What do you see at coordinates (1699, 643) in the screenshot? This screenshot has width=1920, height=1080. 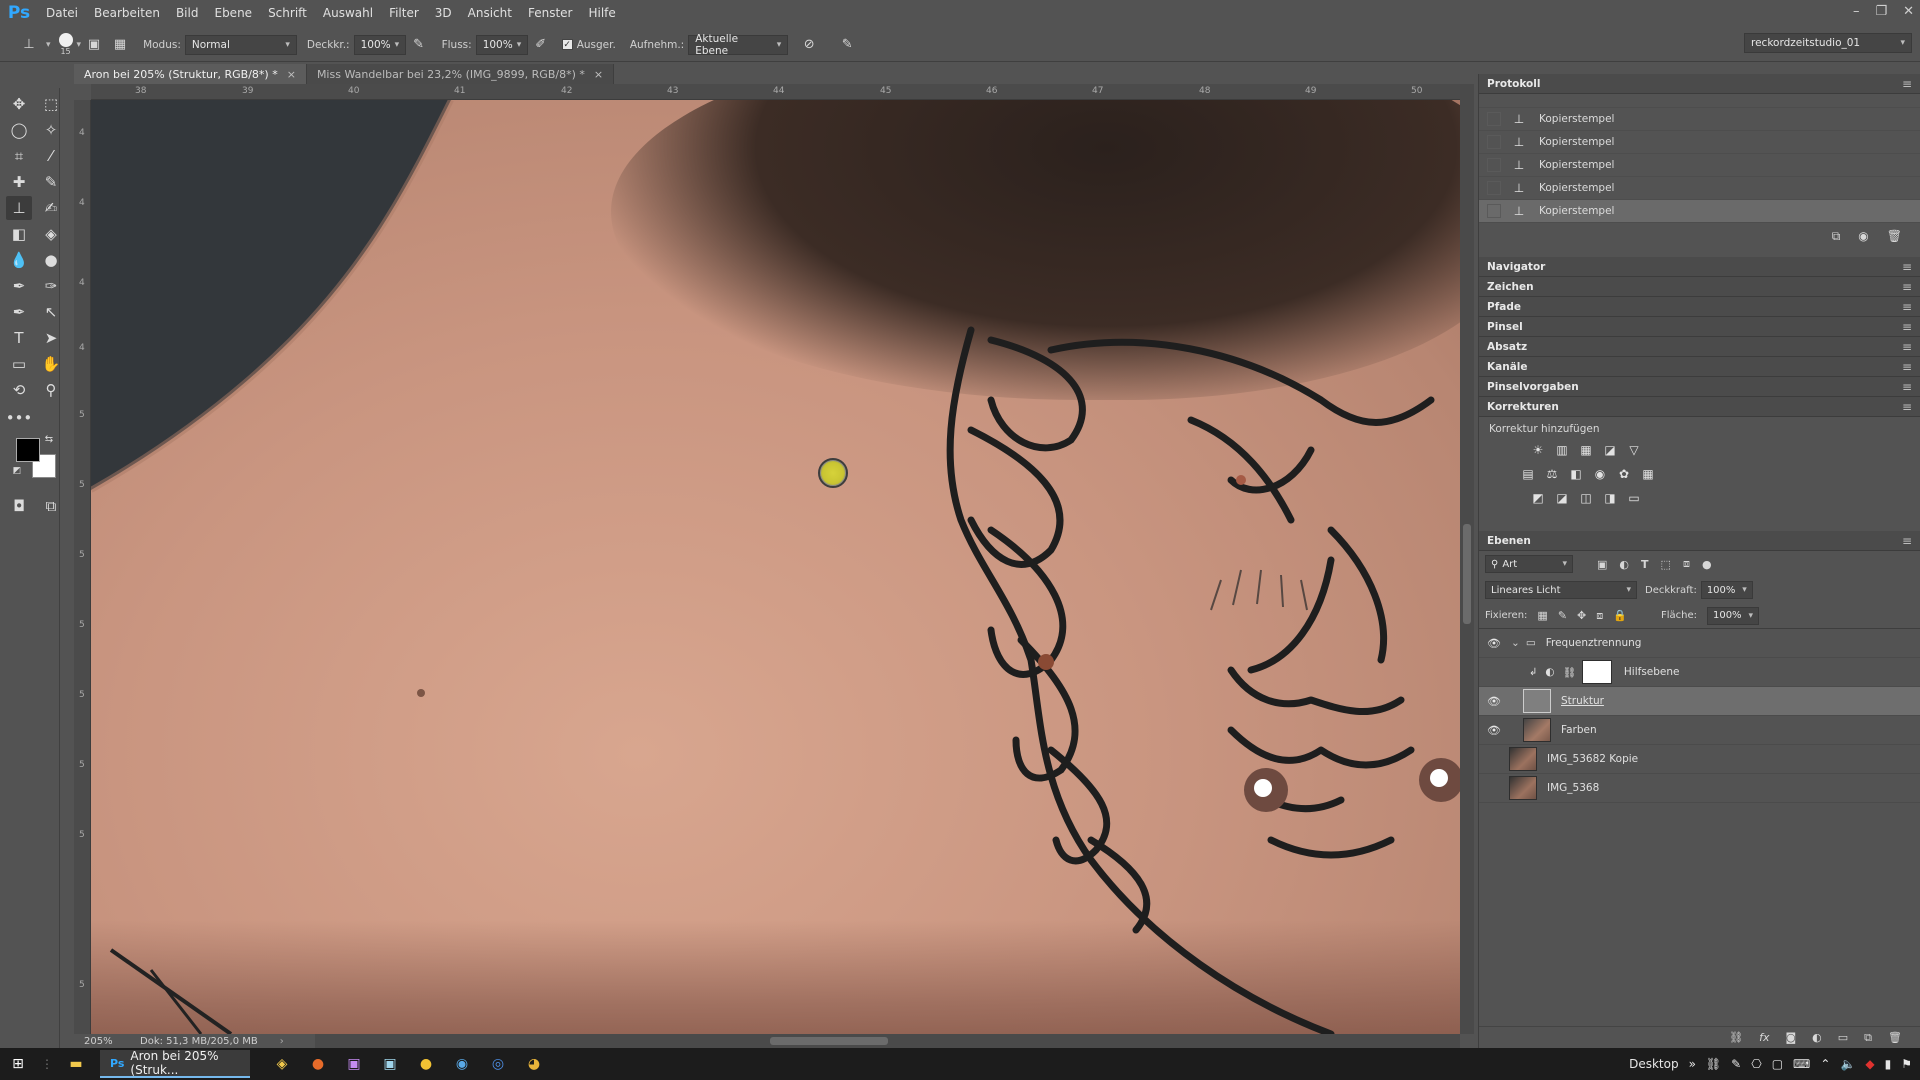 I see `layer-row-frequenztrennung: 👁 ⌄ ▭ Frequenztrennung` at bounding box center [1699, 643].